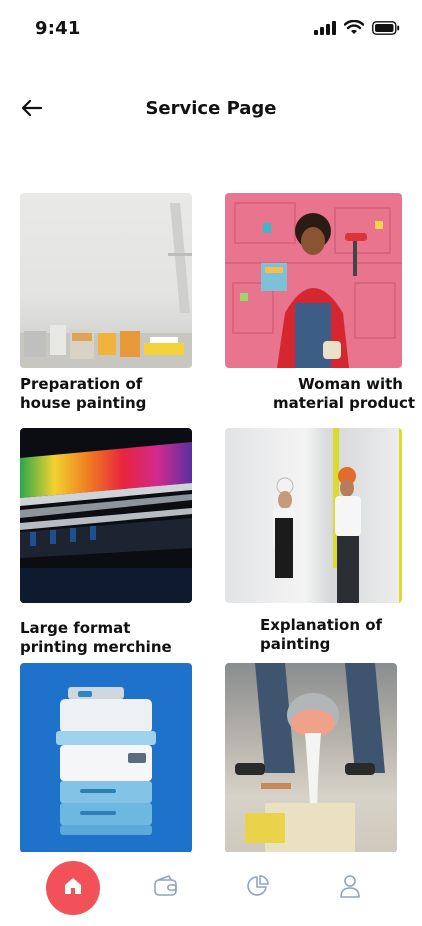 The image size is (422, 926). What do you see at coordinates (321, 625) in the screenshot?
I see `card-title-line: Explanation of` at bounding box center [321, 625].